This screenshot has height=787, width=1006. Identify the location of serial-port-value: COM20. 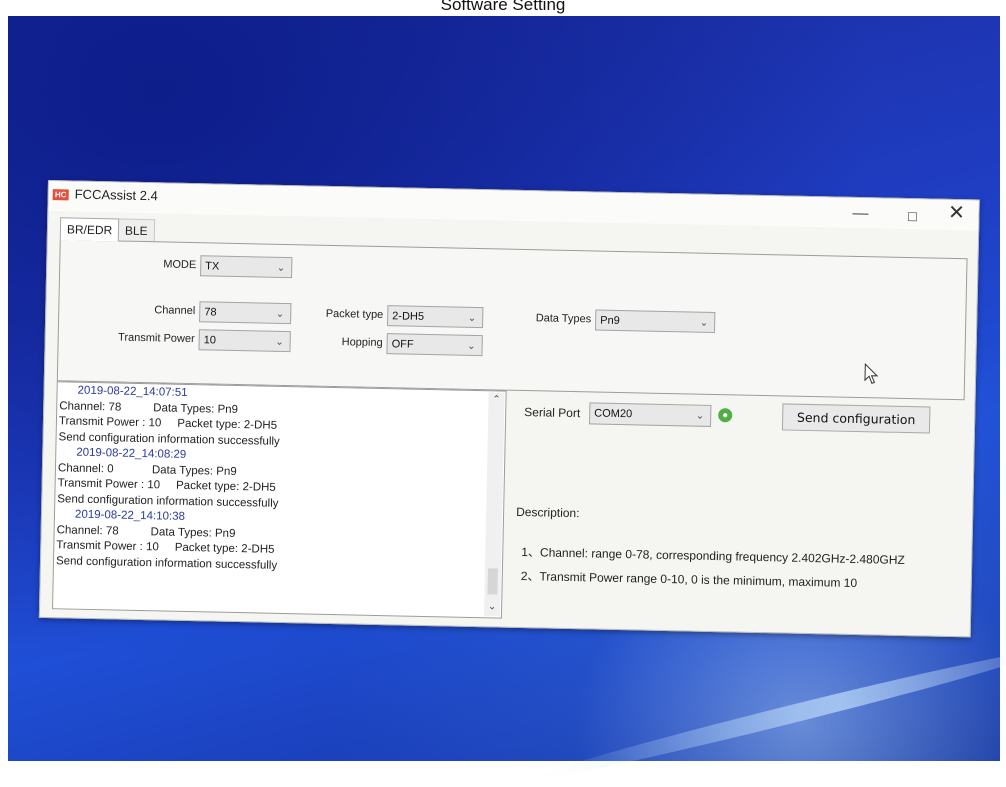
(613, 414).